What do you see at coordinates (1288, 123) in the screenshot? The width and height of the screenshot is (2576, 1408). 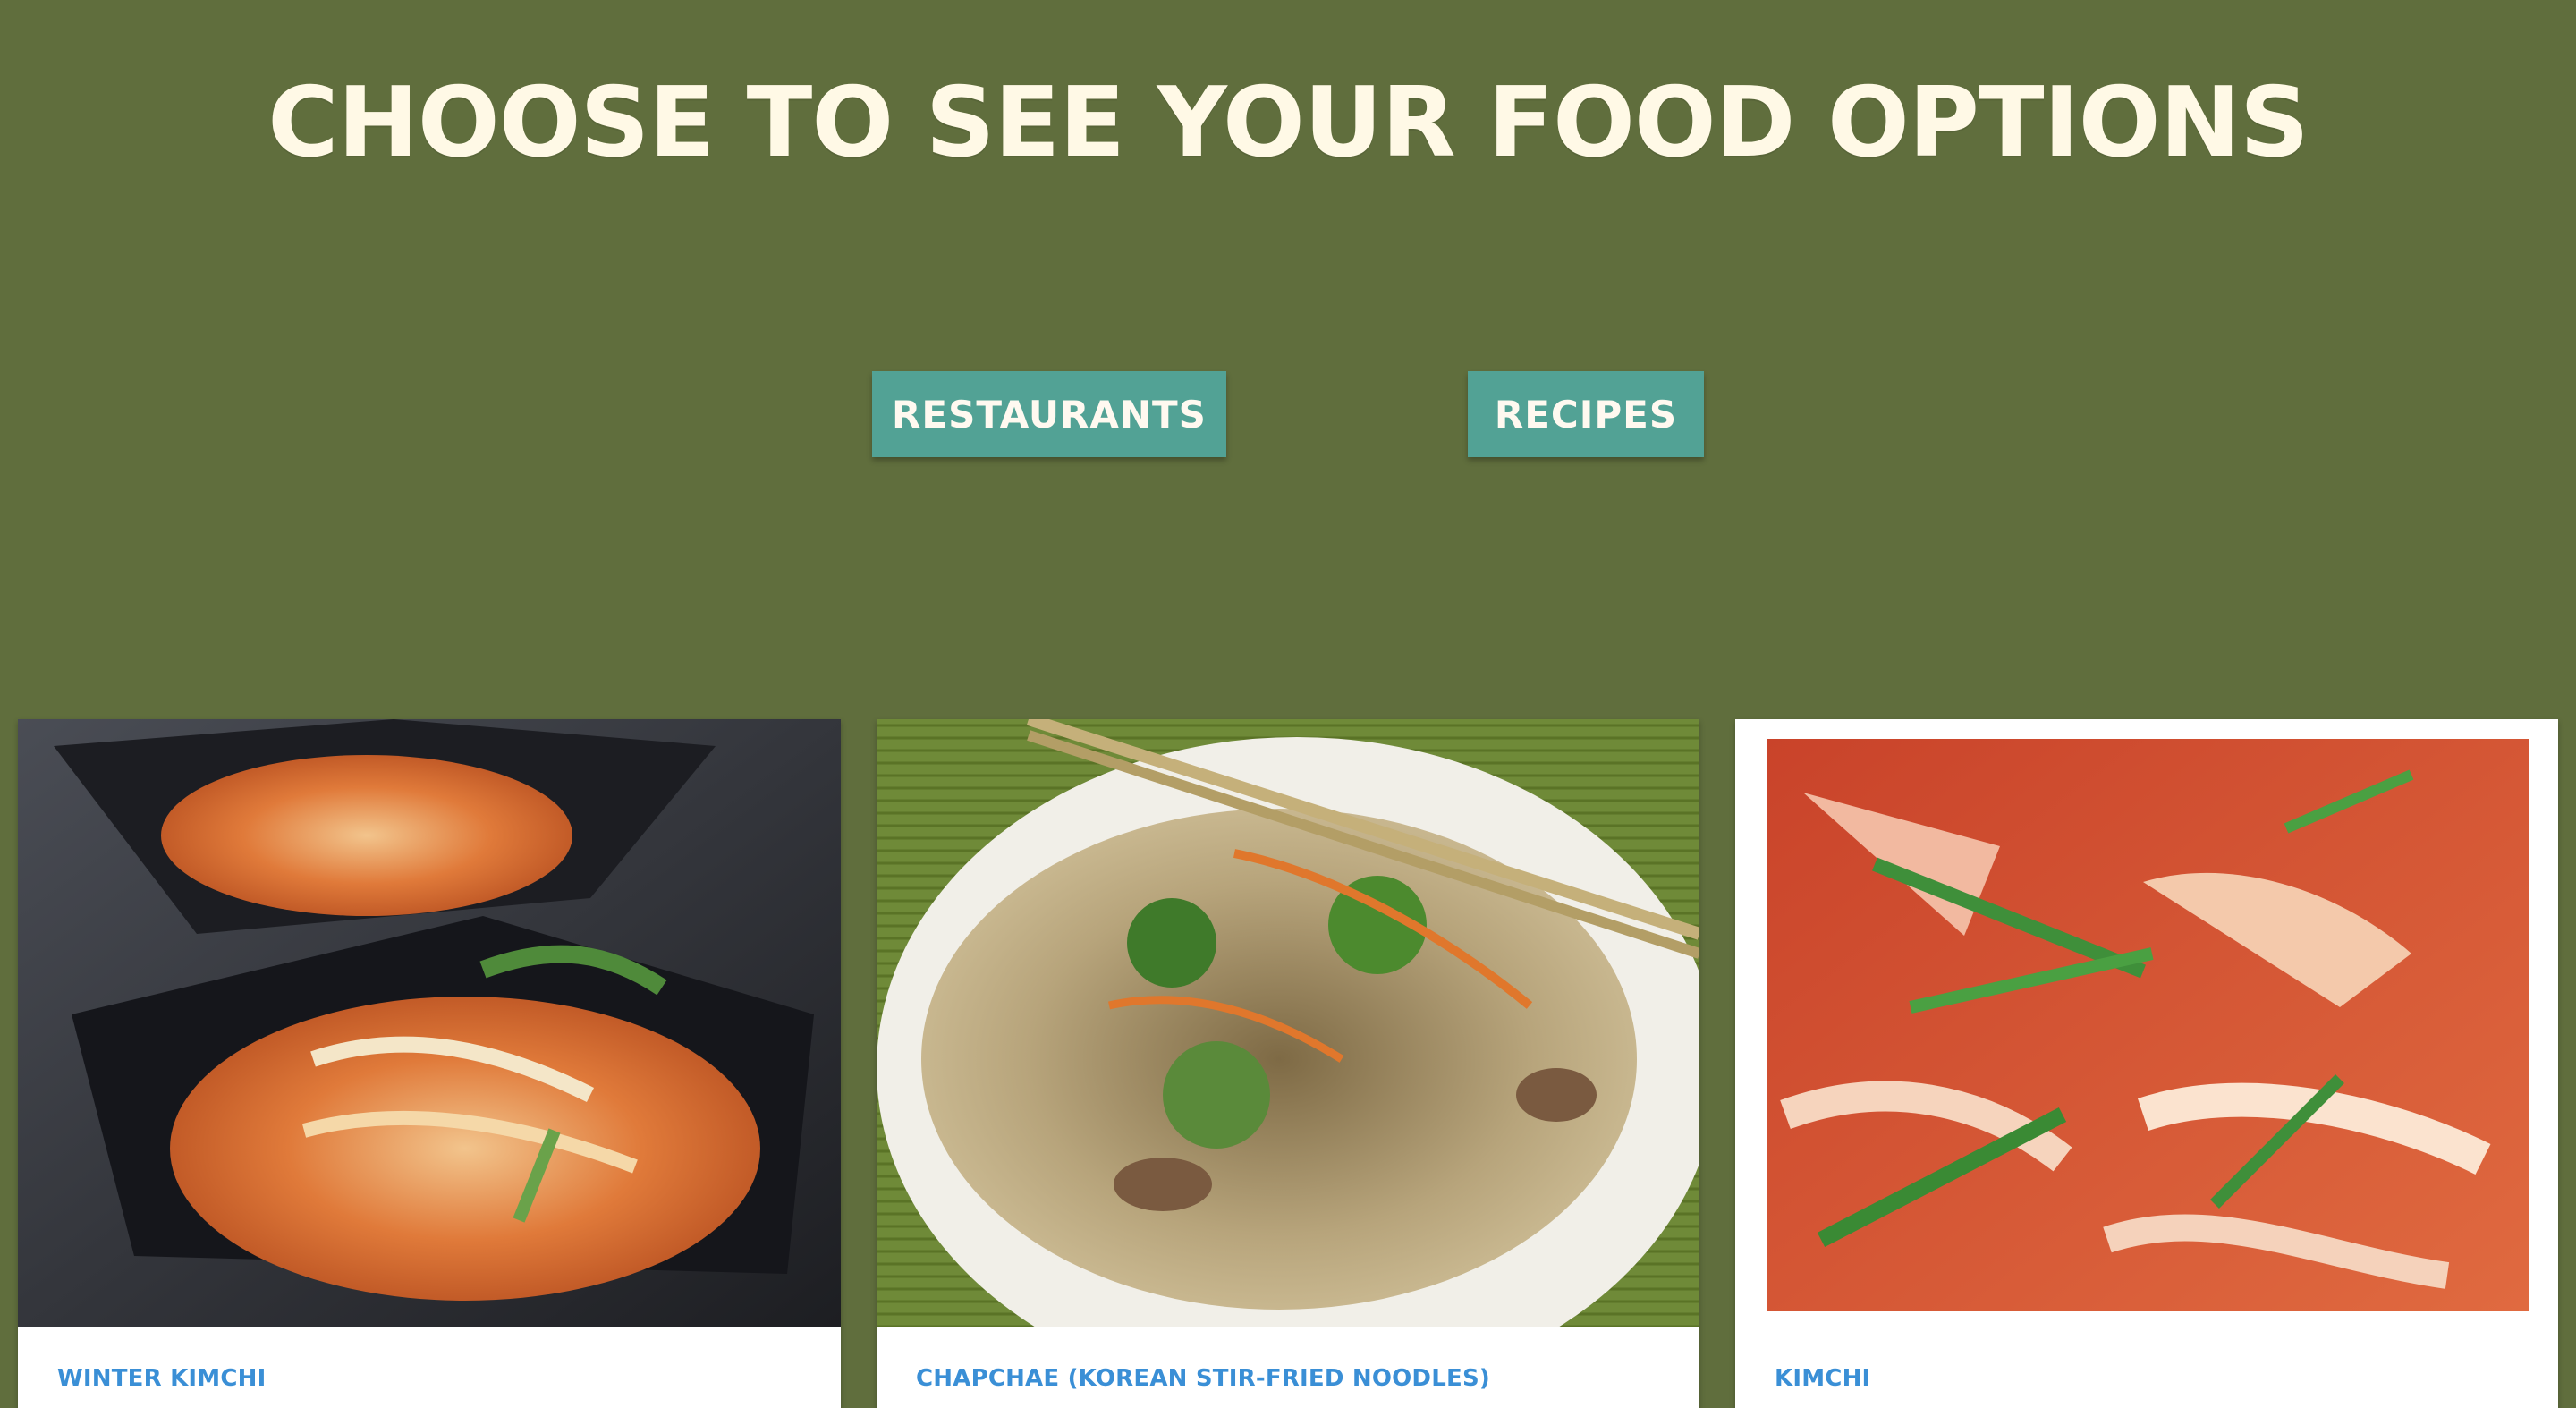 I see `page-title: Choose to see your food options` at bounding box center [1288, 123].